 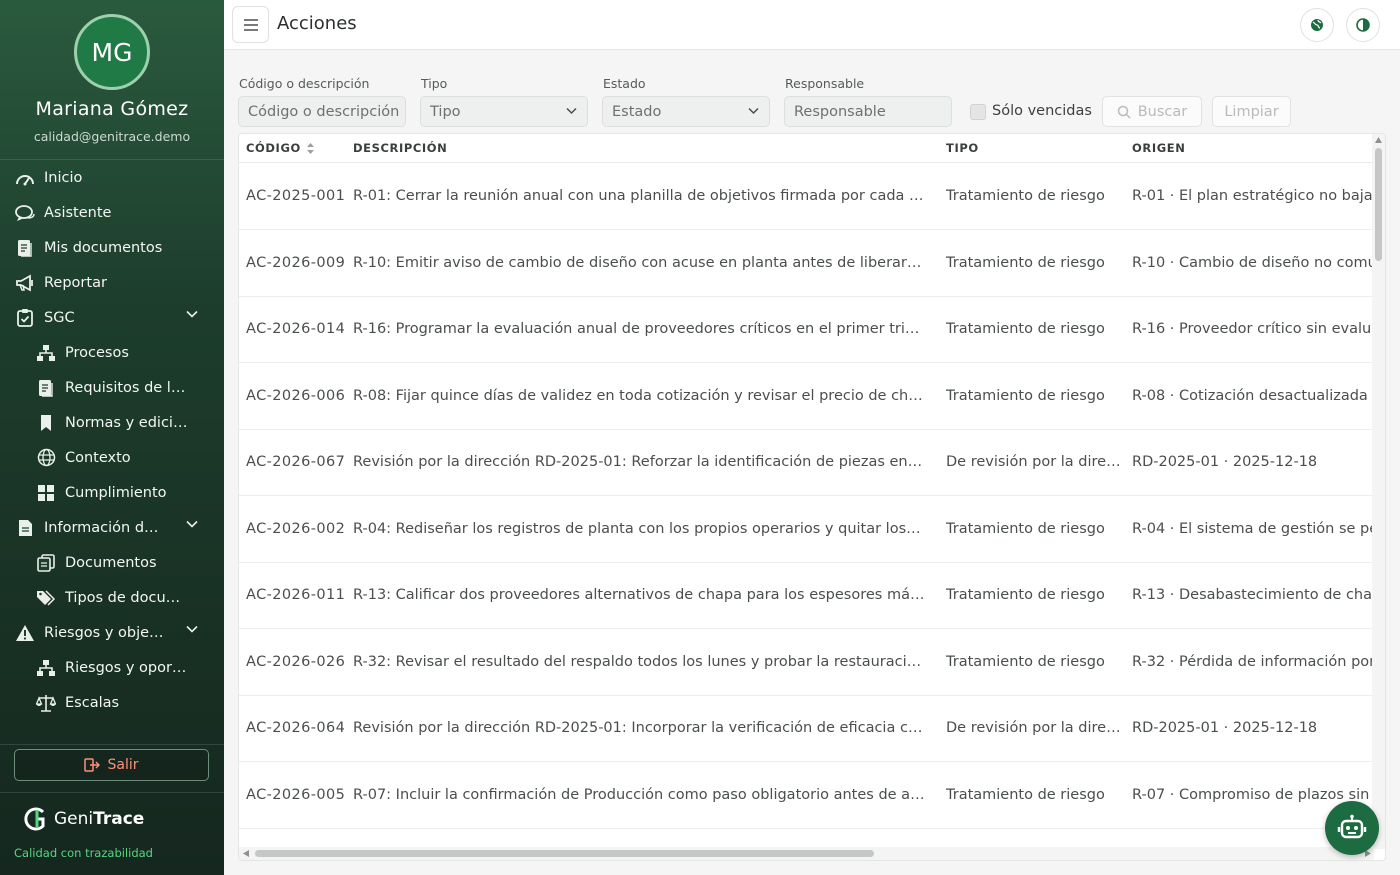 What do you see at coordinates (112, 177) in the screenshot?
I see `sidebar-item-inicio: Inicio` at bounding box center [112, 177].